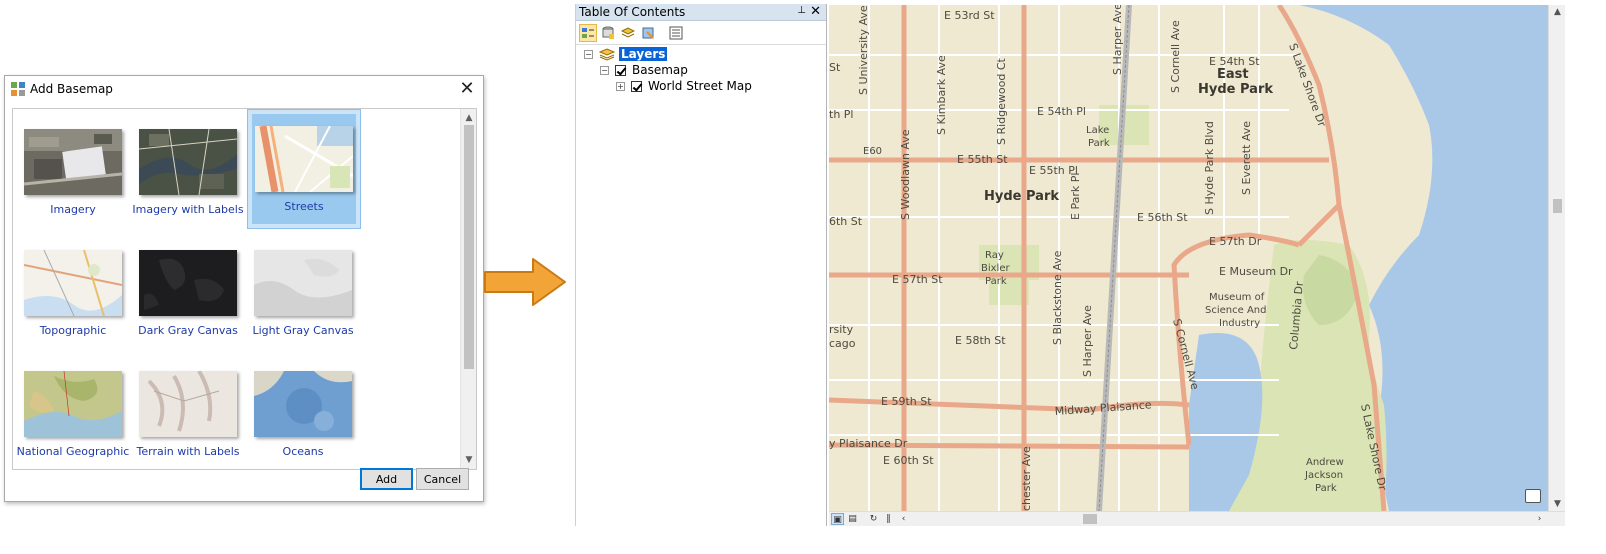  I want to click on orange-arrow-icon, so click(525, 282).